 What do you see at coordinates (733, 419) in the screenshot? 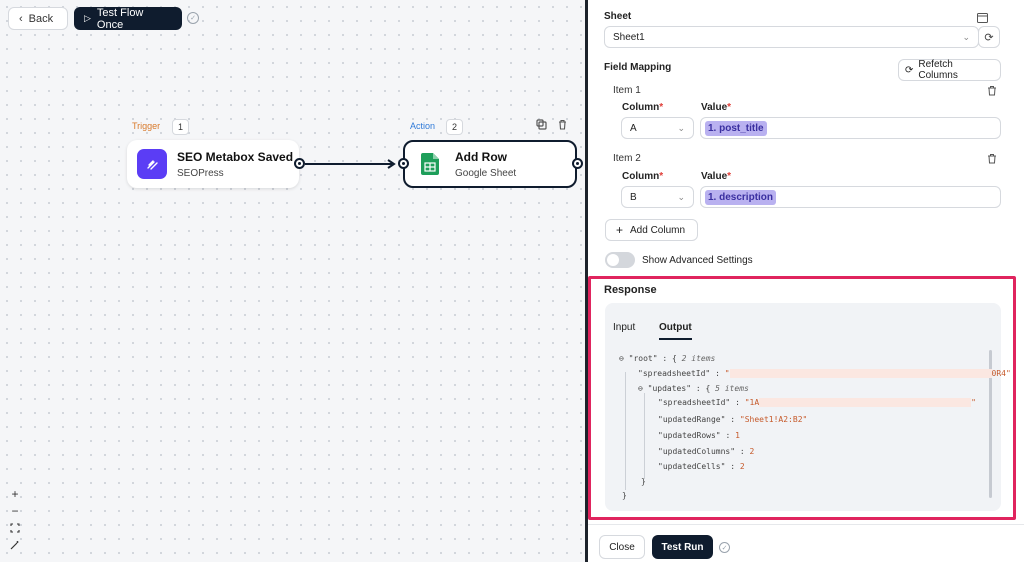
I see `json-line-updated-range: "updatedRange" : "Sheet1!A2:B2"` at bounding box center [733, 419].